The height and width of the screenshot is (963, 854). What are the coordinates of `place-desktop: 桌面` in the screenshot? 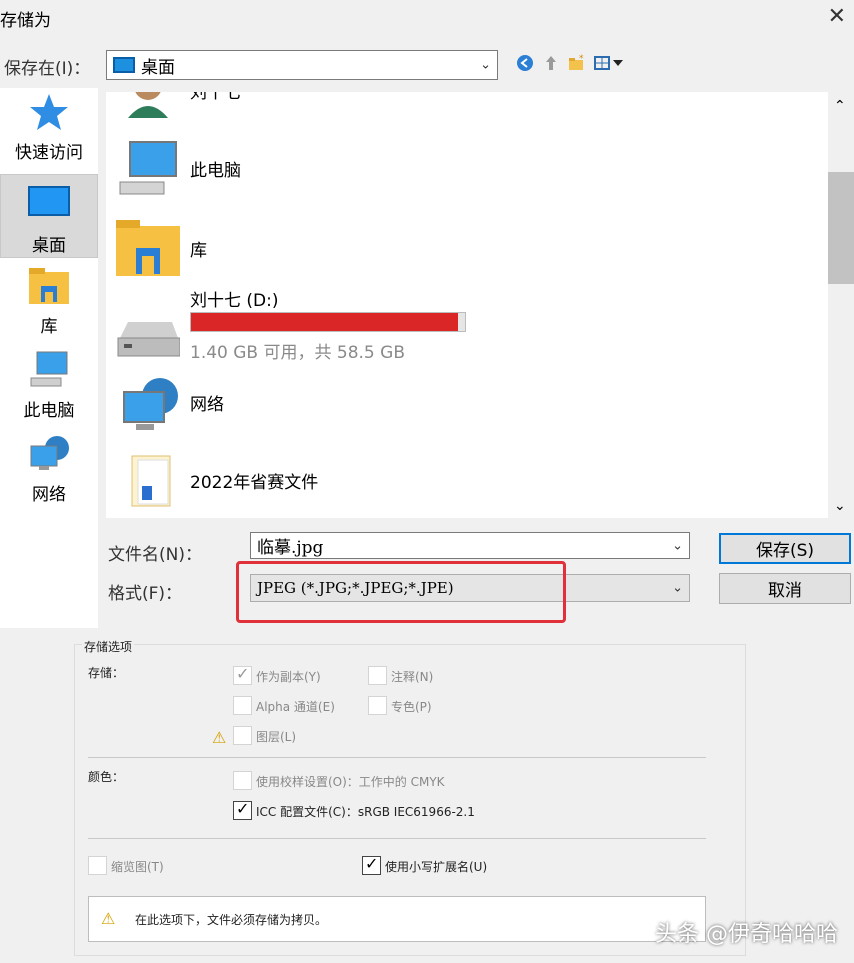 It's located at (49, 216).